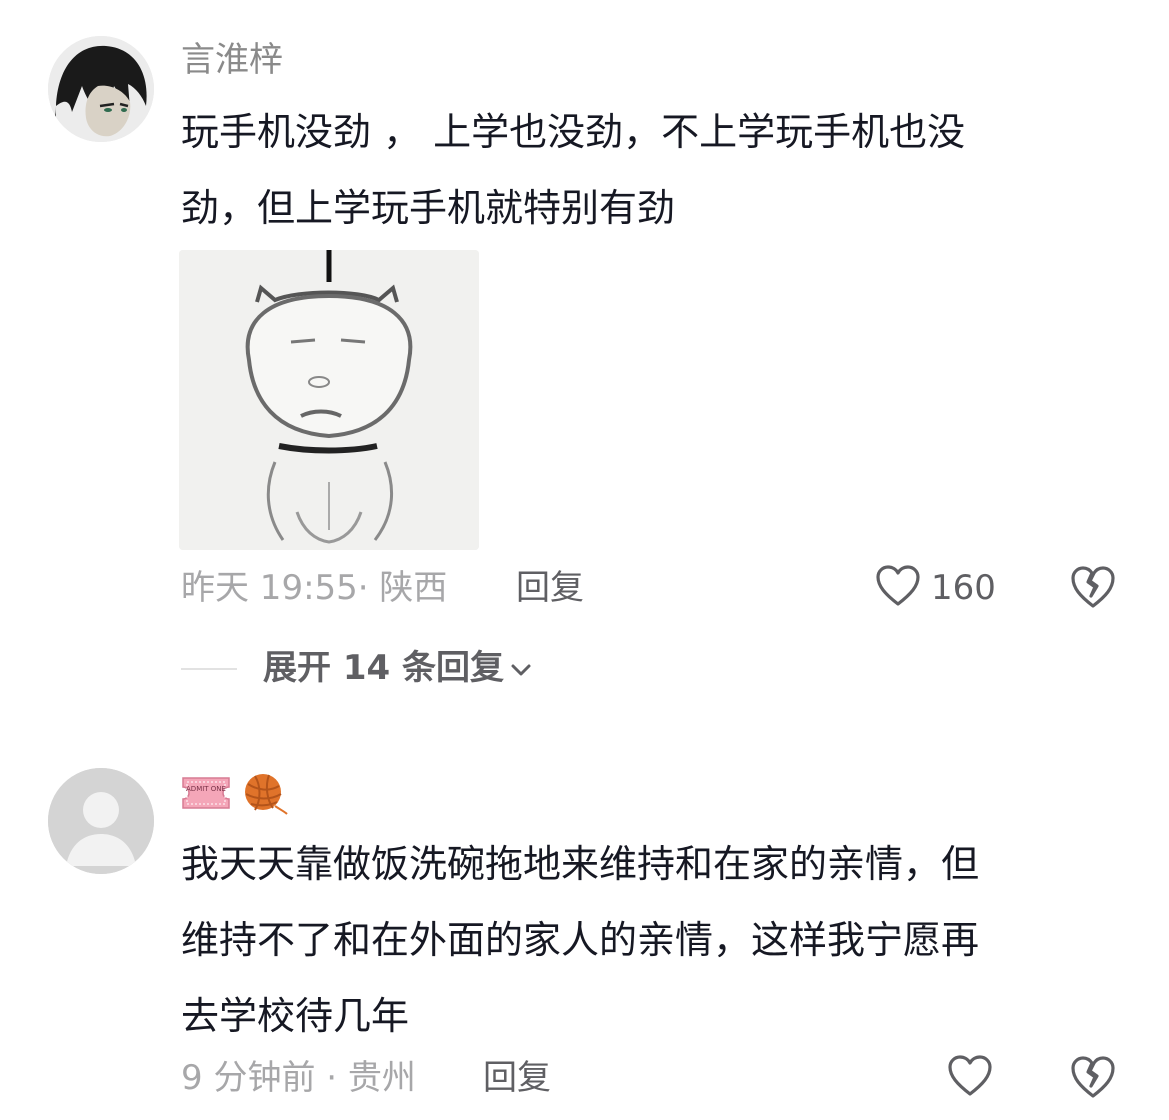  I want to click on meme-sticker-image, so click(329, 400).